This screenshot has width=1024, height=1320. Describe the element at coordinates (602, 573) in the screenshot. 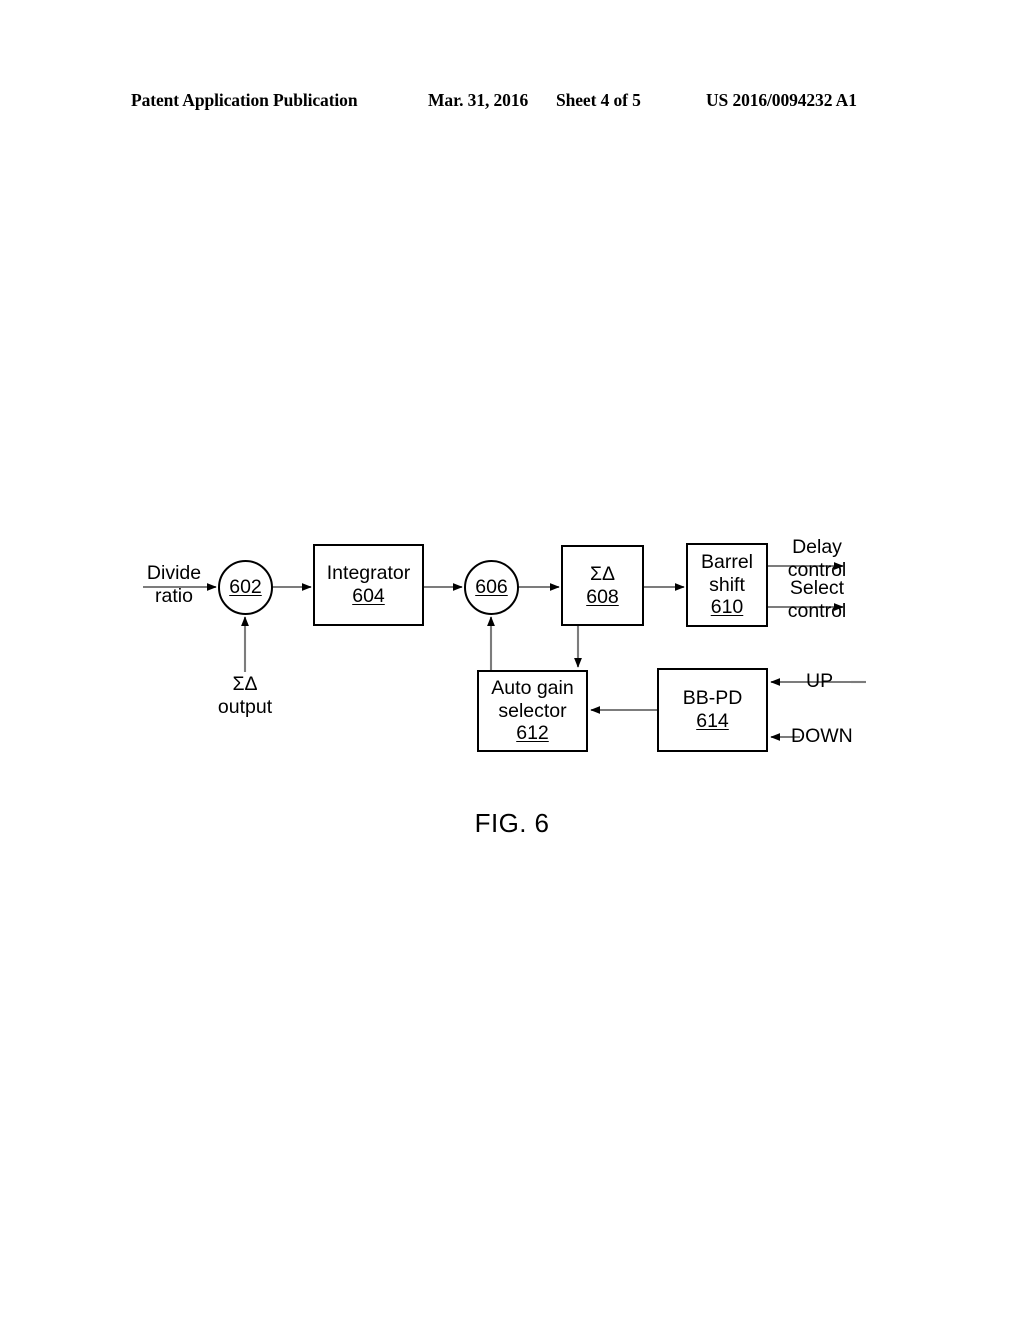

I see `block-608-title: ΣΔ` at that location.